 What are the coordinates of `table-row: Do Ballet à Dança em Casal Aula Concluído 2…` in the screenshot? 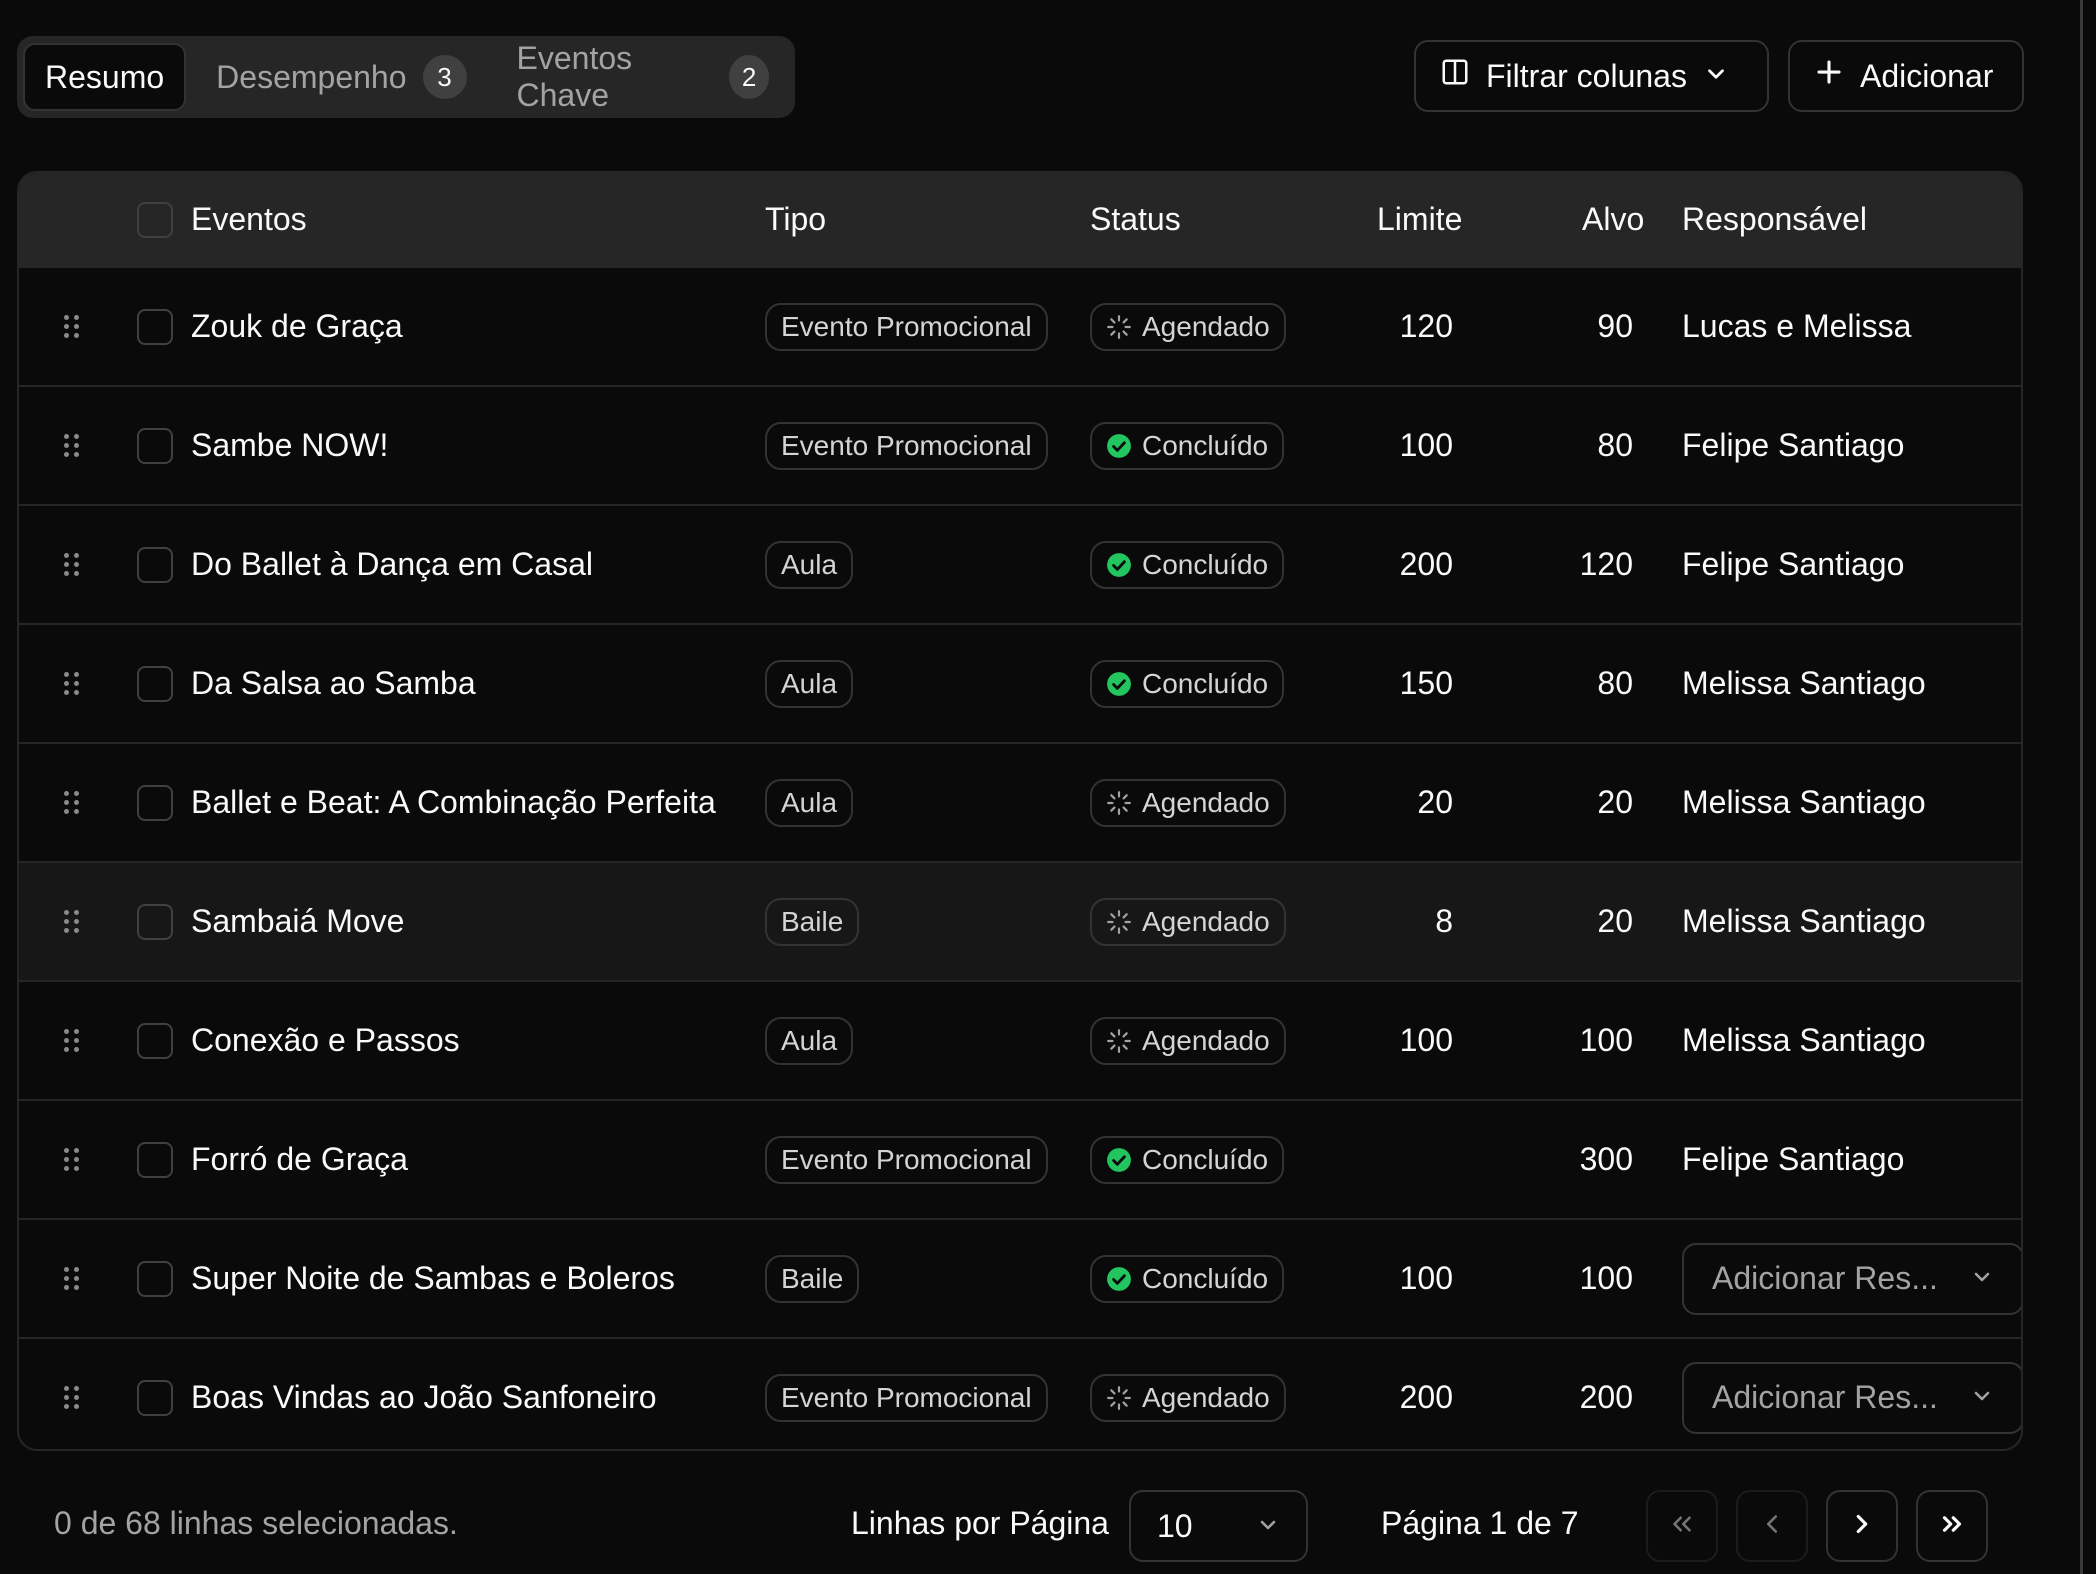 It's located at (1020, 563).